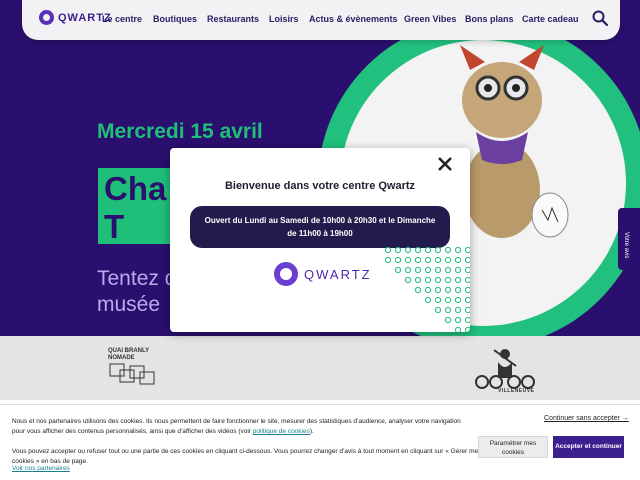 The width and height of the screenshot is (640, 480). I want to click on partner-logos: QUAI BRANLY NOMADE VILLENEUVE, so click(320, 368).